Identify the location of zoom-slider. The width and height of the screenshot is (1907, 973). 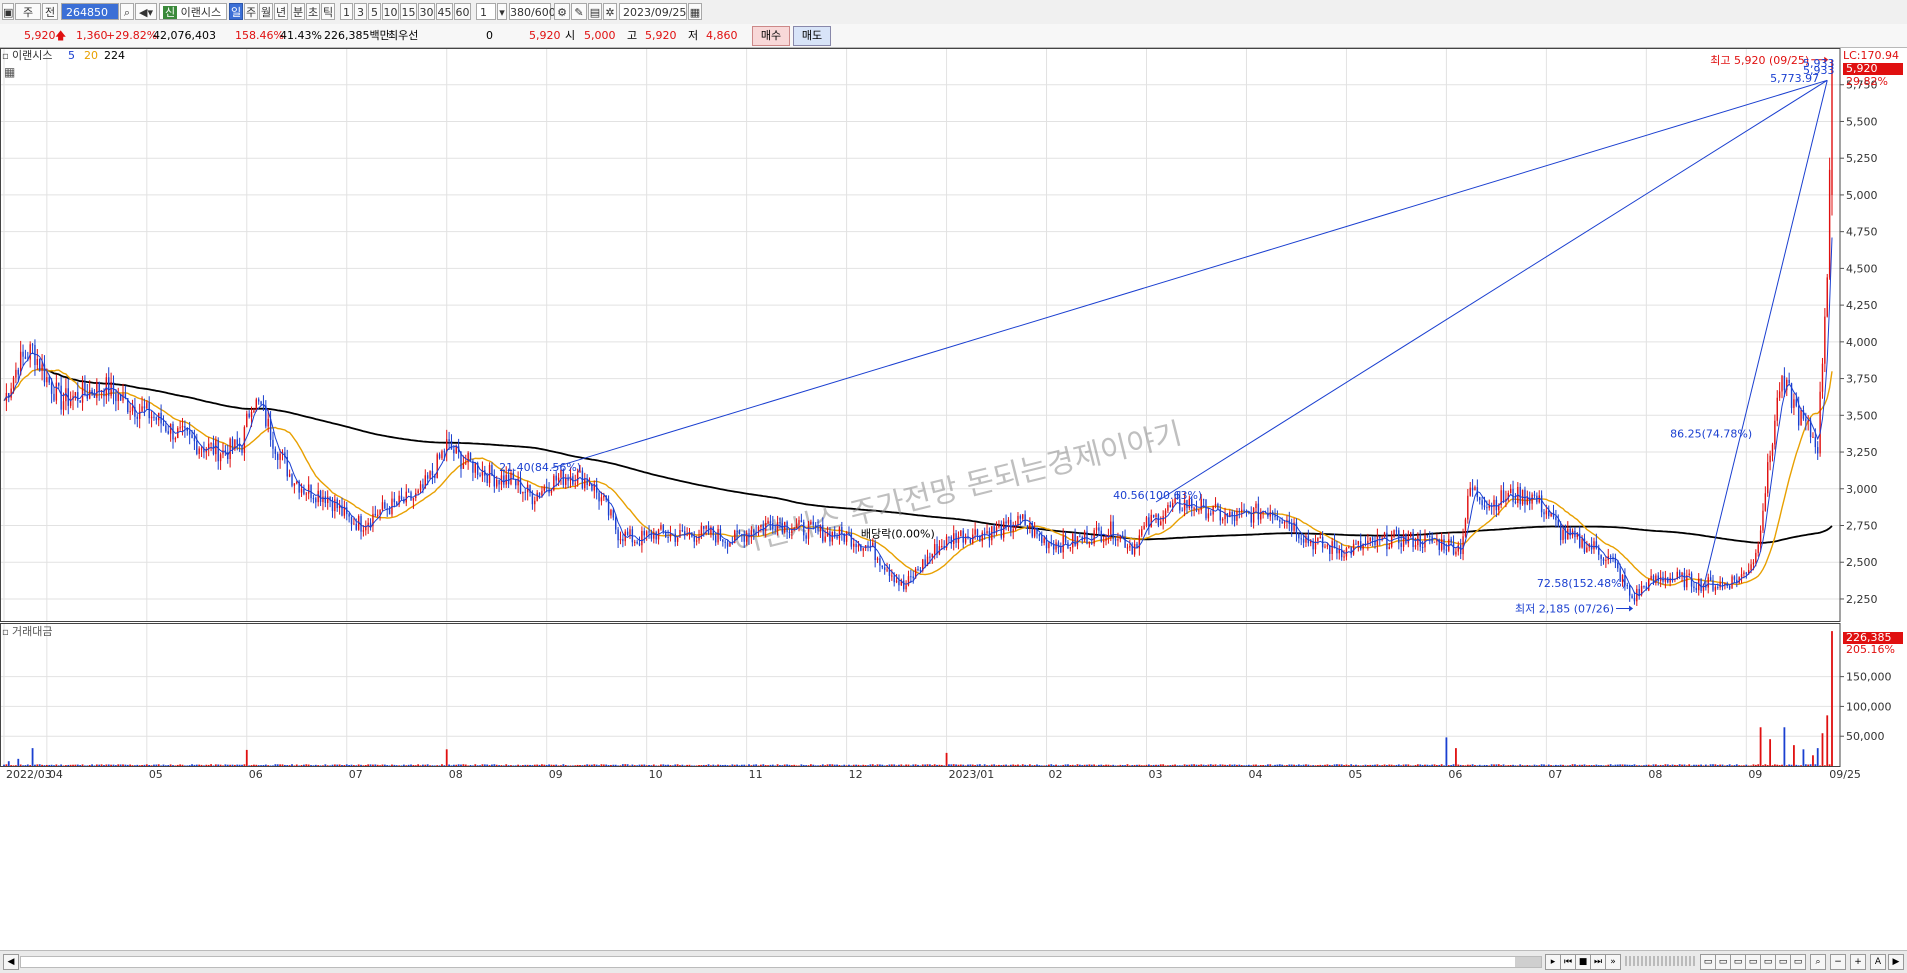
(1660, 961).